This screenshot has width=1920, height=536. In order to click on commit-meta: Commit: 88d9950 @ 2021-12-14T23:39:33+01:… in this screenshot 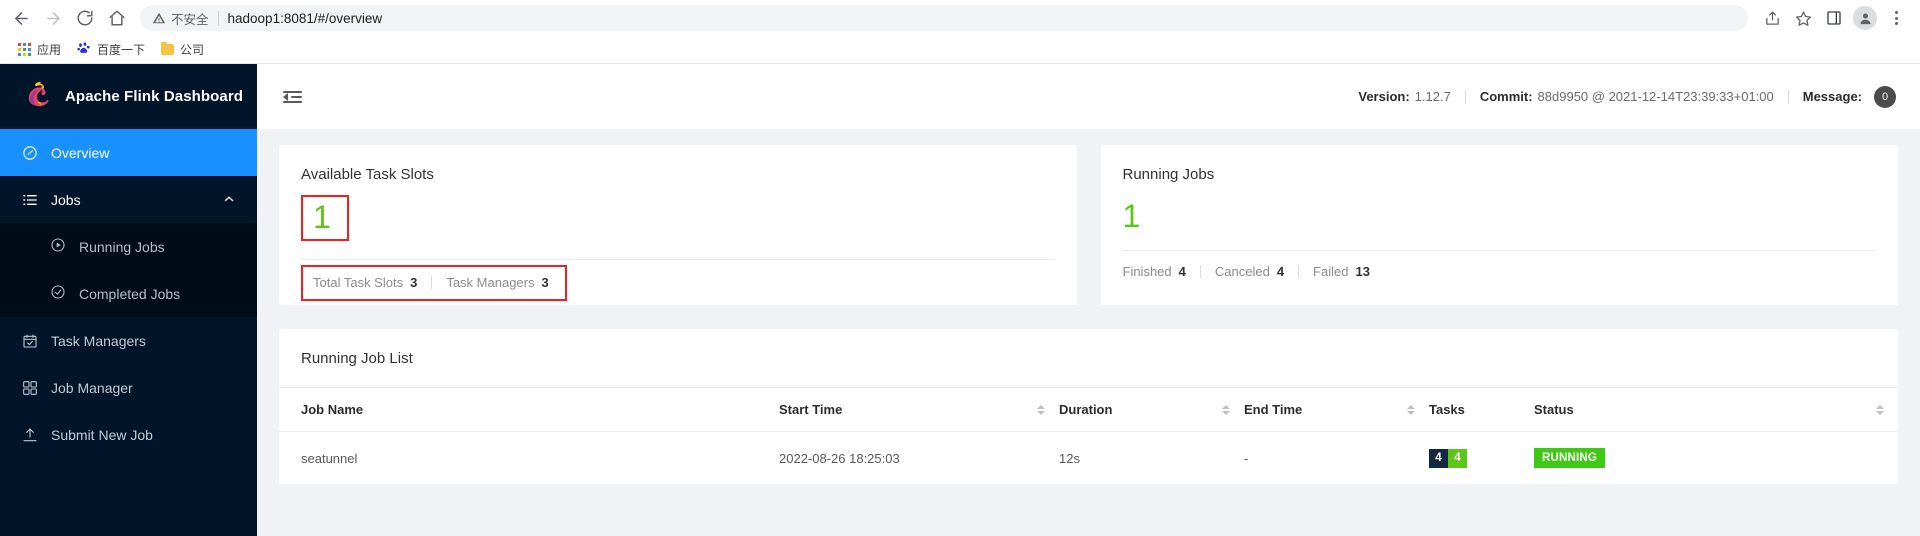, I will do `click(1627, 96)`.